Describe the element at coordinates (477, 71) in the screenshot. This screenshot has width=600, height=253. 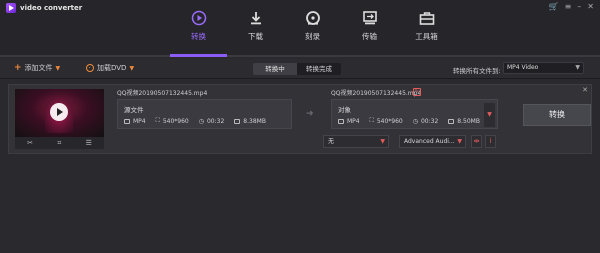
I see `convert-all-label: 转换所有文件到:` at that location.